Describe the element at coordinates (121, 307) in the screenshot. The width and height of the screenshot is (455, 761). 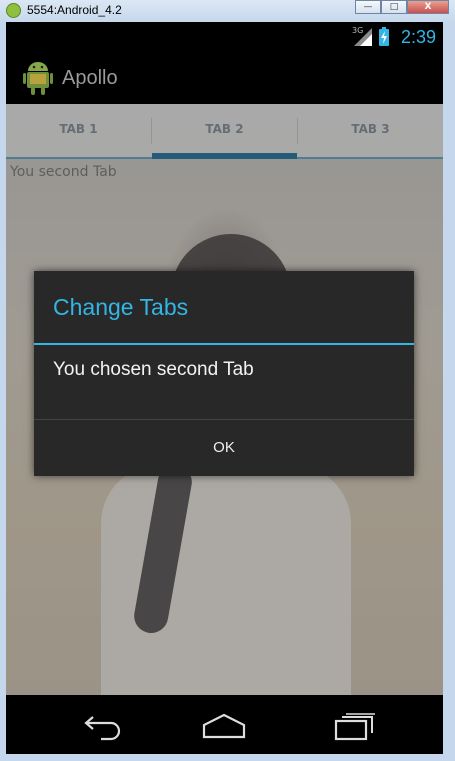
I see `dialog-title: Change Tabs` at that location.